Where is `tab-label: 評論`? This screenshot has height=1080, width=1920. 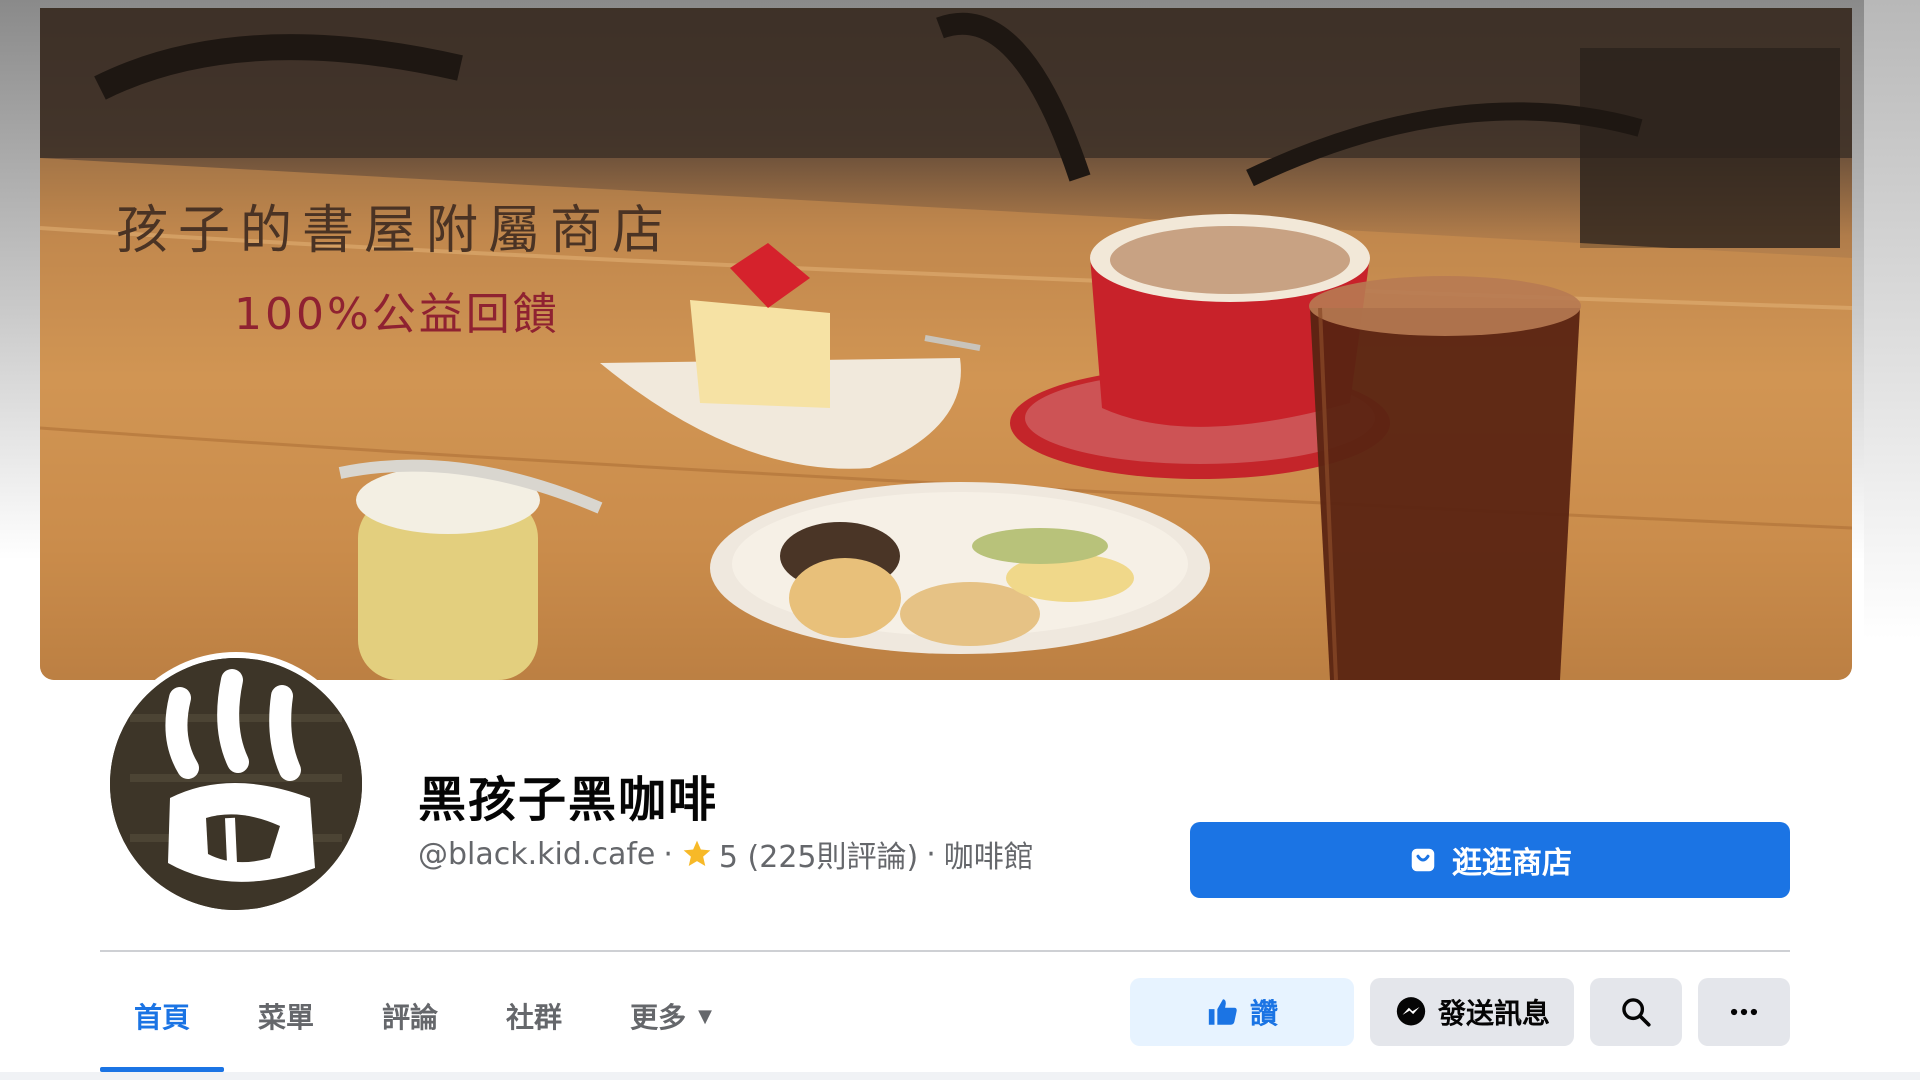
tab-label: 評論 is located at coordinates (410, 1017).